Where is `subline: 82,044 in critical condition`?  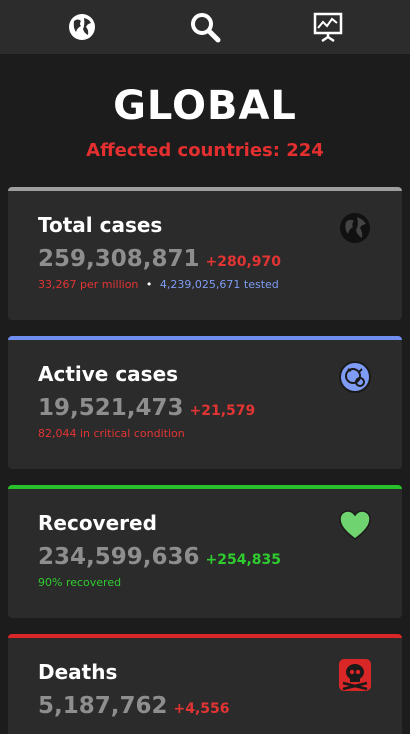 subline: 82,044 in critical condition is located at coordinates (205, 433).